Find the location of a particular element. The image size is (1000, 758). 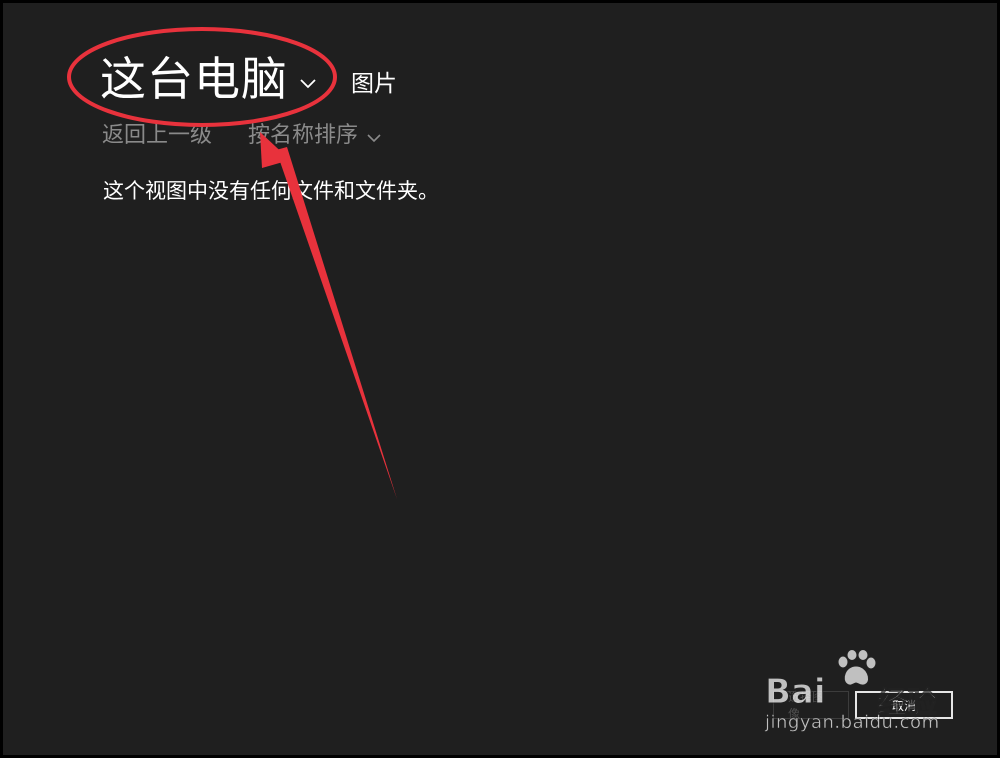

location-title: 这台电脑 is located at coordinates (194, 79).